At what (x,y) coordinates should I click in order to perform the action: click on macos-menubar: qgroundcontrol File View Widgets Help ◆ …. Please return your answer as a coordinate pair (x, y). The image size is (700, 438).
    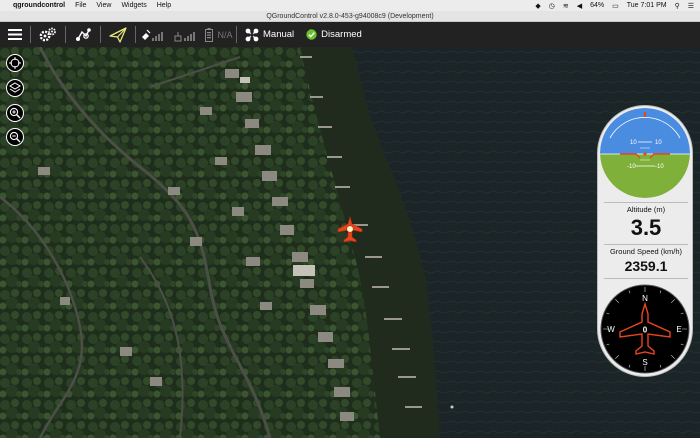
    Looking at the image, I should click on (350, 5).